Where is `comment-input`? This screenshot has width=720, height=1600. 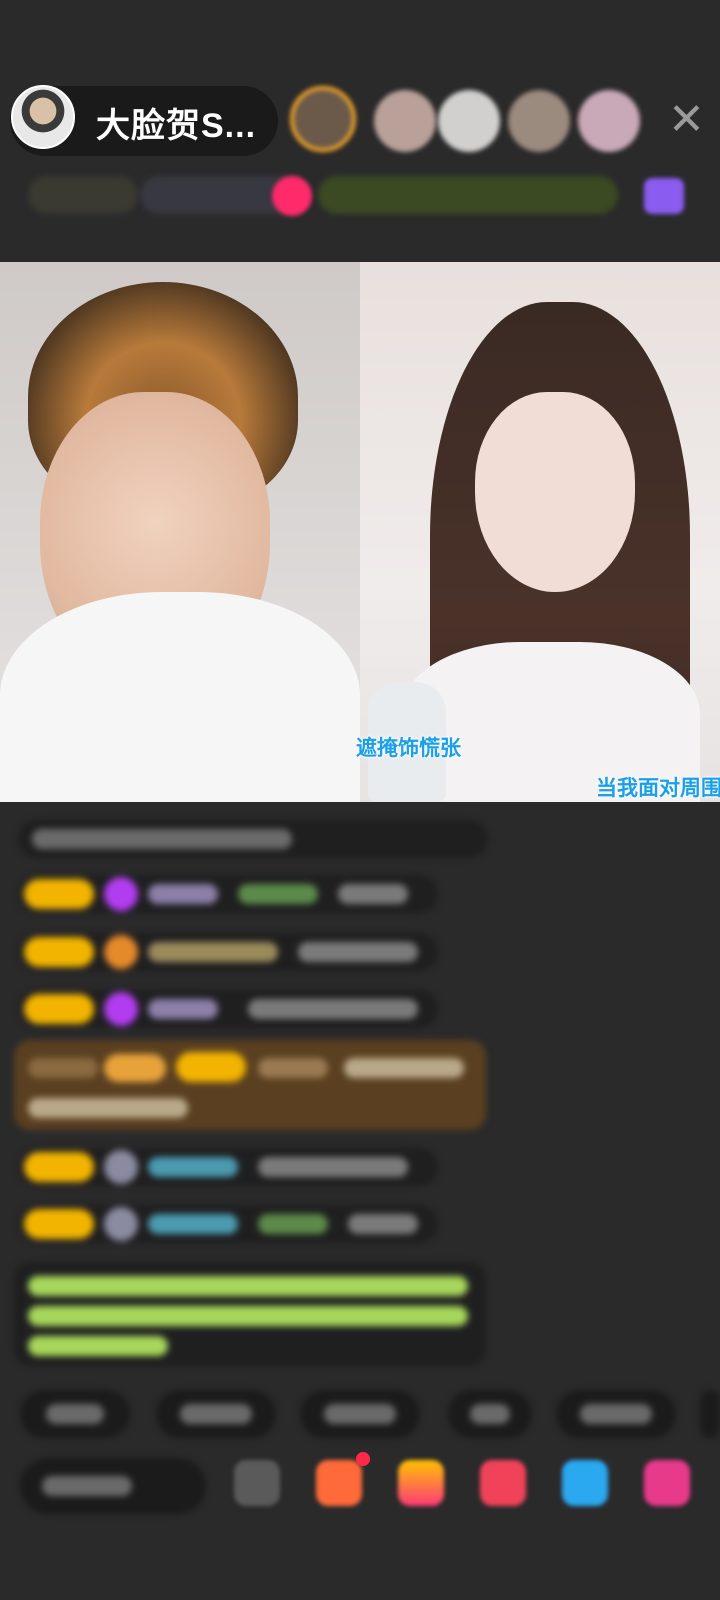 comment-input is located at coordinates (113, 1486).